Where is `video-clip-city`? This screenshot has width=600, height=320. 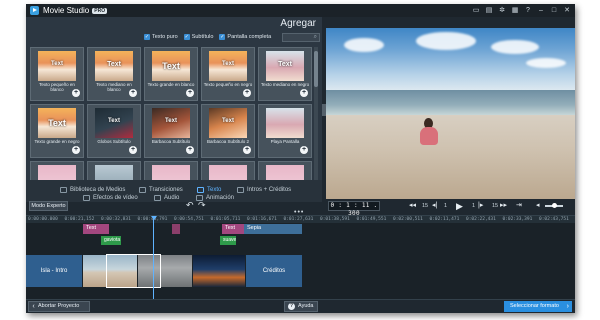
video-clip-city is located at coordinates (219, 271).